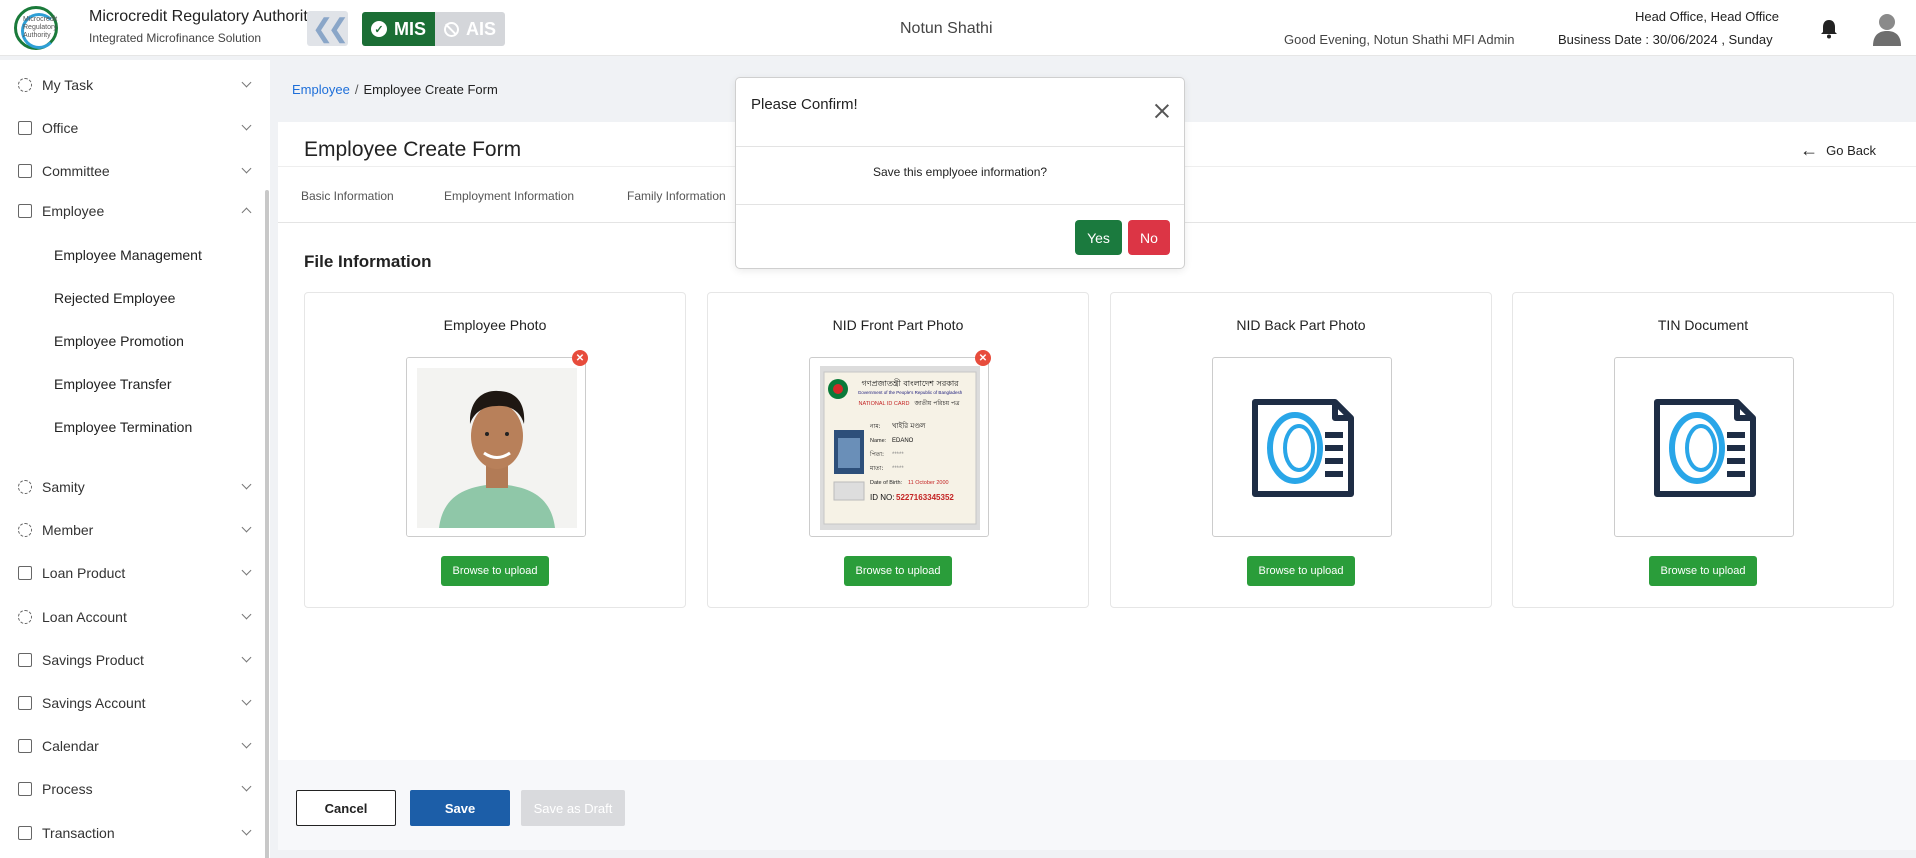 Image resolution: width=1916 pixels, height=858 pixels. I want to click on collapse-sidebar-button: ❮❮, so click(328, 28).